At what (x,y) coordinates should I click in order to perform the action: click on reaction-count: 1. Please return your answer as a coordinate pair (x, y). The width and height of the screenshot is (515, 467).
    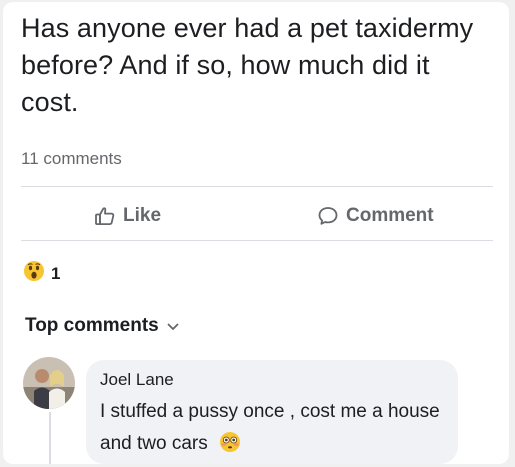
    Looking at the image, I should click on (56, 273).